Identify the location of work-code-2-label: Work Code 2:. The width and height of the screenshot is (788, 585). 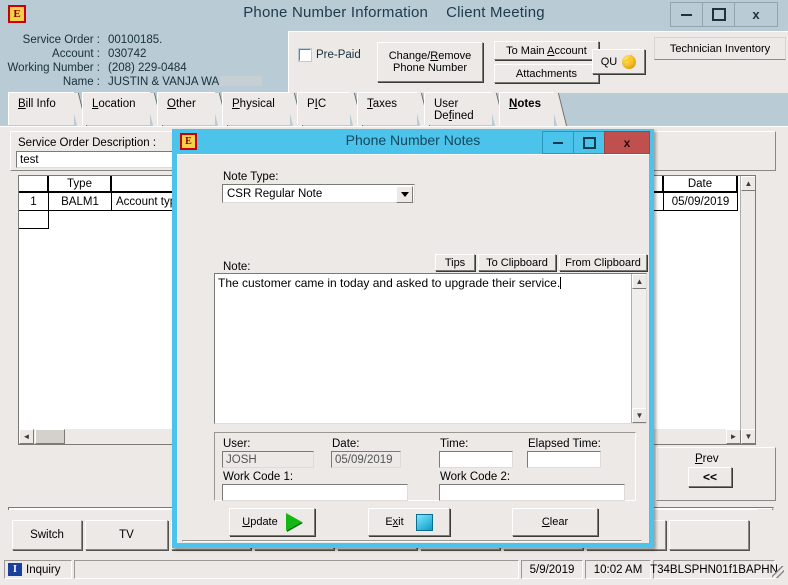
(475, 477).